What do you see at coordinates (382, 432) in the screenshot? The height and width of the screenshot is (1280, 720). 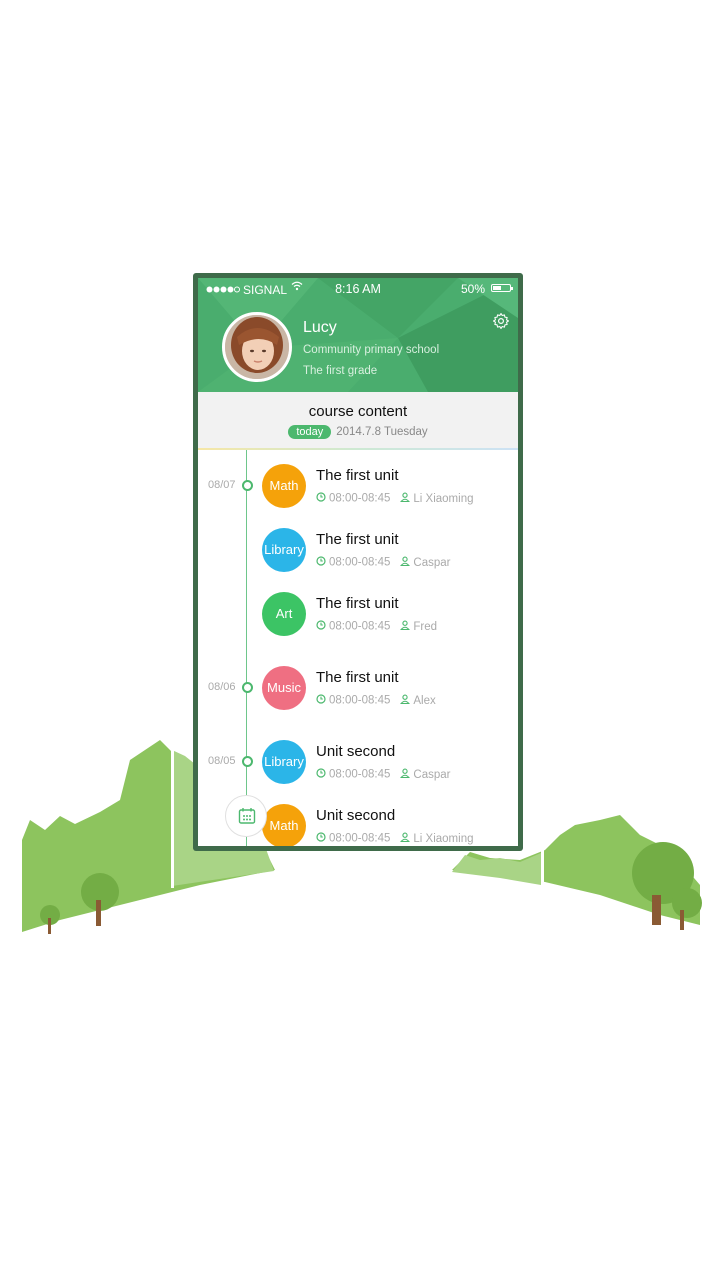 I see `course-date: 2014.7.8 Tuesday` at bounding box center [382, 432].